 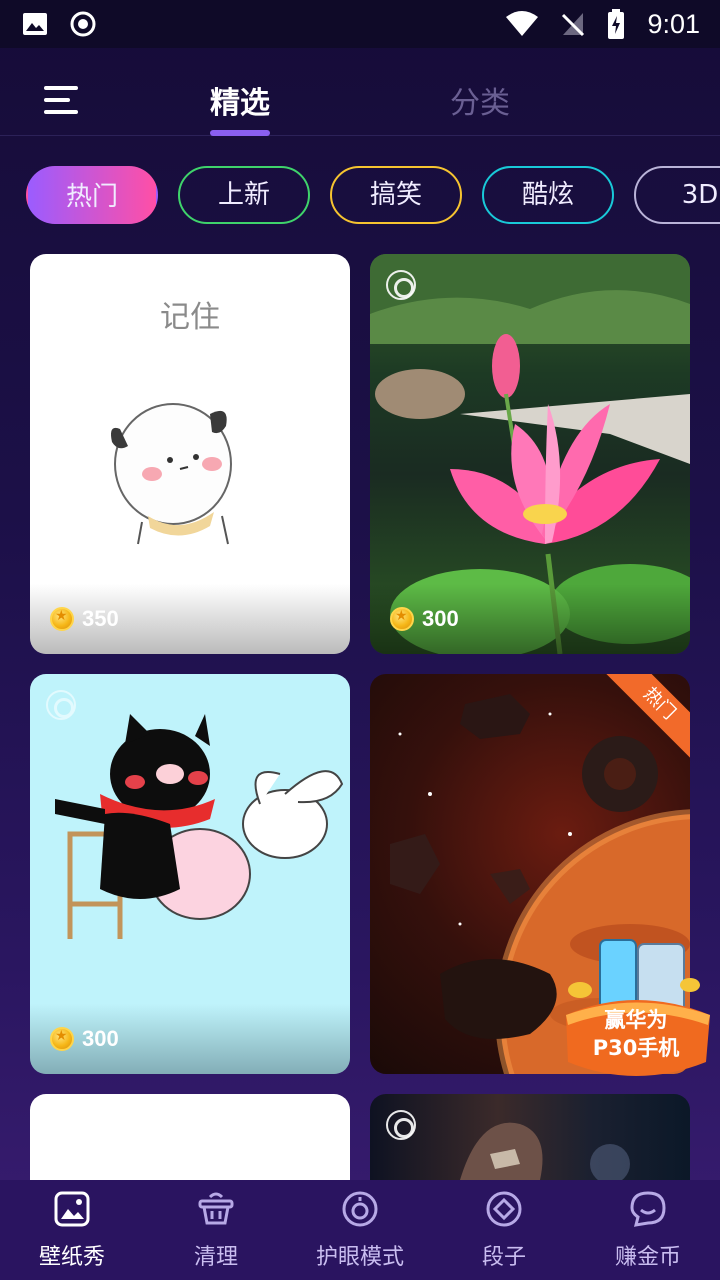 What do you see at coordinates (360, 24) in the screenshot?
I see `status-bar: 9:01` at bounding box center [360, 24].